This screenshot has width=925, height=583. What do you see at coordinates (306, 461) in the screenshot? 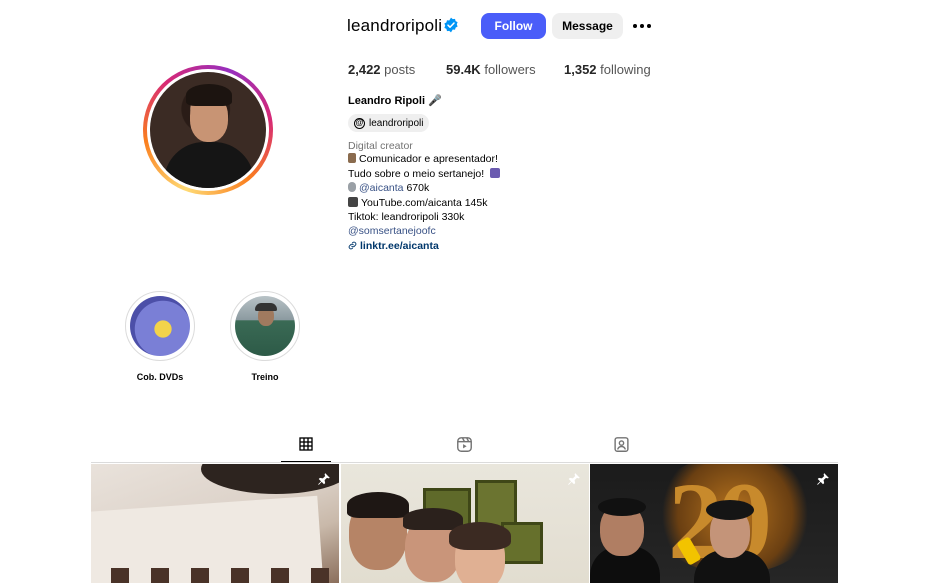
I see `active-tab-indicator` at bounding box center [306, 461].